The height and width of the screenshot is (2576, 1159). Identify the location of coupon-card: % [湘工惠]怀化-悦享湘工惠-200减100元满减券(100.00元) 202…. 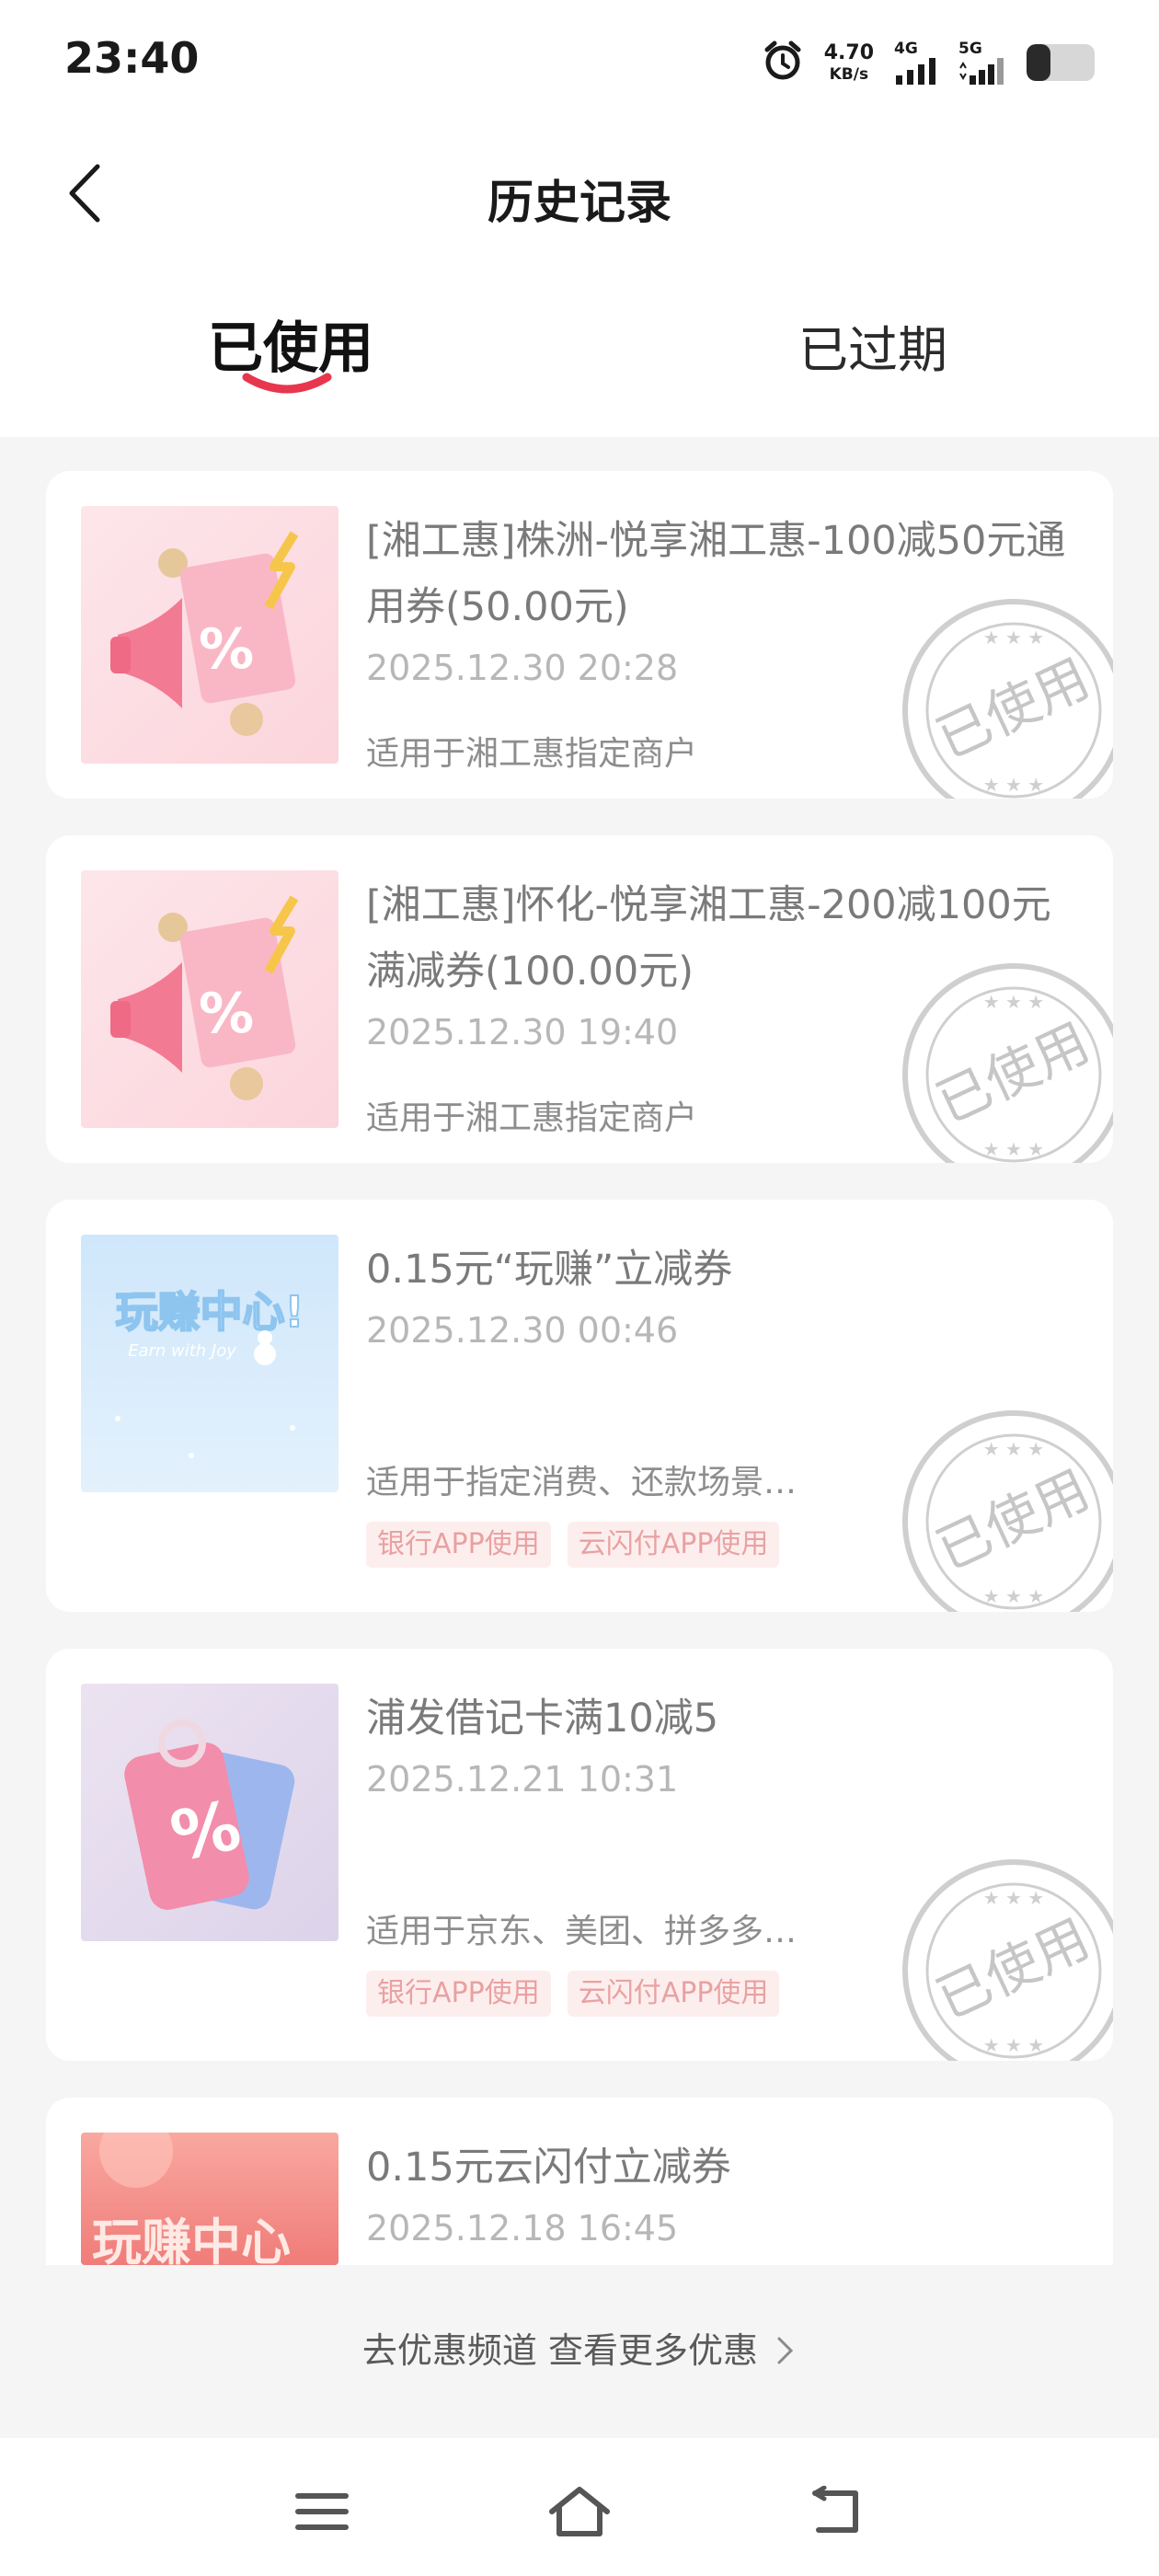
(579, 999).